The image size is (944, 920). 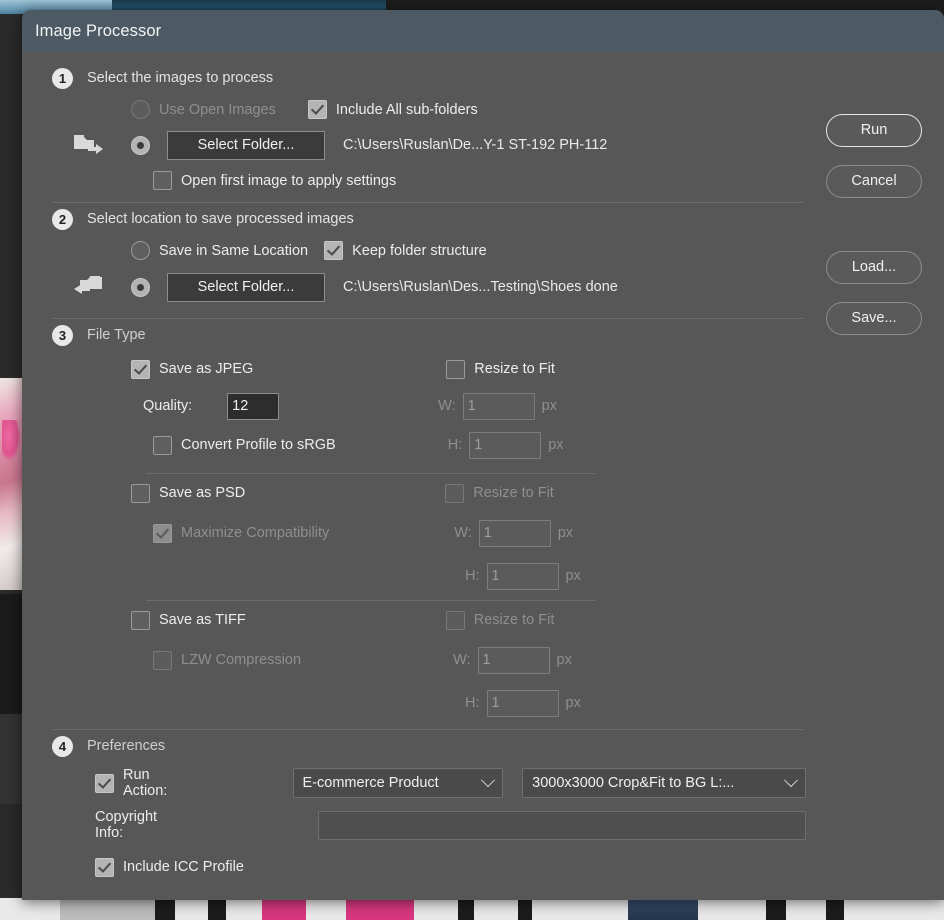 What do you see at coordinates (140, 493) in the screenshot?
I see `save-as-psd-checkbox` at bounding box center [140, 493].